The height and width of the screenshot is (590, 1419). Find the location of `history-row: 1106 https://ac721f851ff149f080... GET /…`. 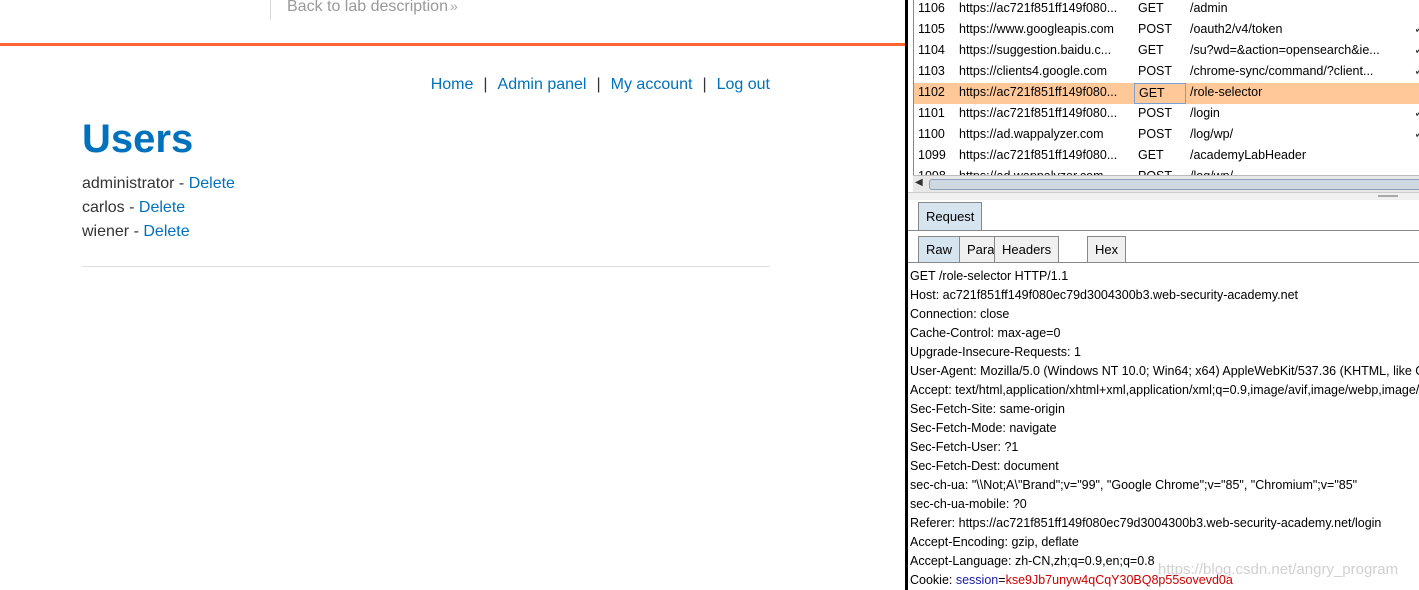

history-row: 1106 https://ac721f851ff149f080... GET /… is located at coordinates (1166, 10).